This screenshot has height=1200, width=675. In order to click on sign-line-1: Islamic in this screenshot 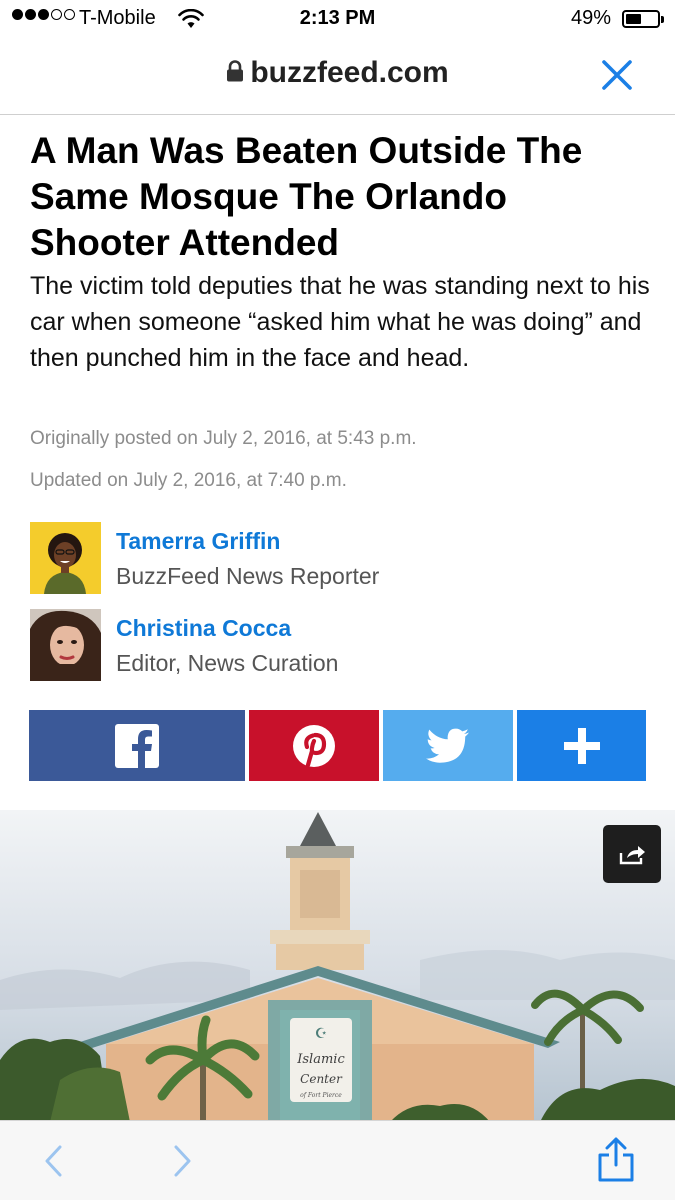, I will do `click(320, 1059)`.